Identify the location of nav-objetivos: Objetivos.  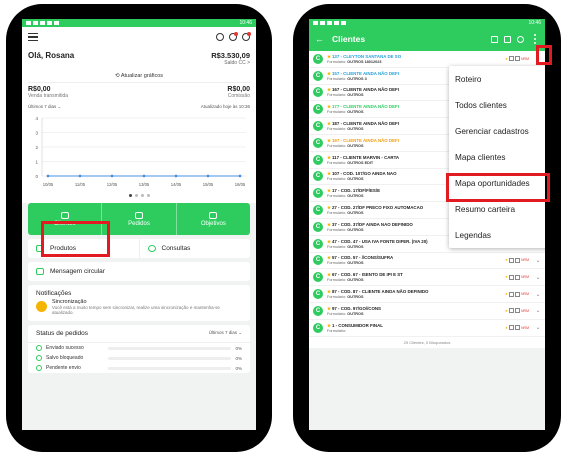
(213, 219).